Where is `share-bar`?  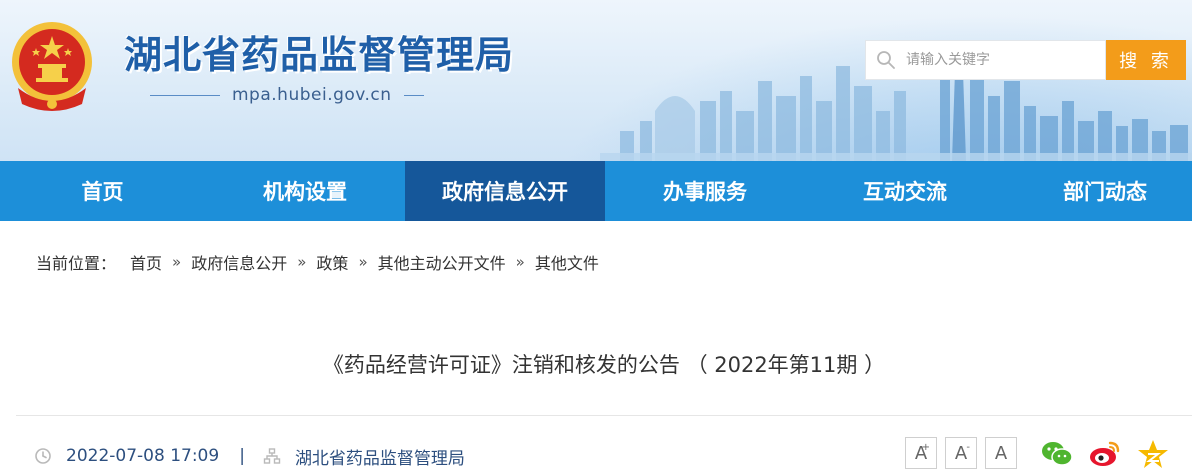 share-bar is located at coordinates (1105, 454).